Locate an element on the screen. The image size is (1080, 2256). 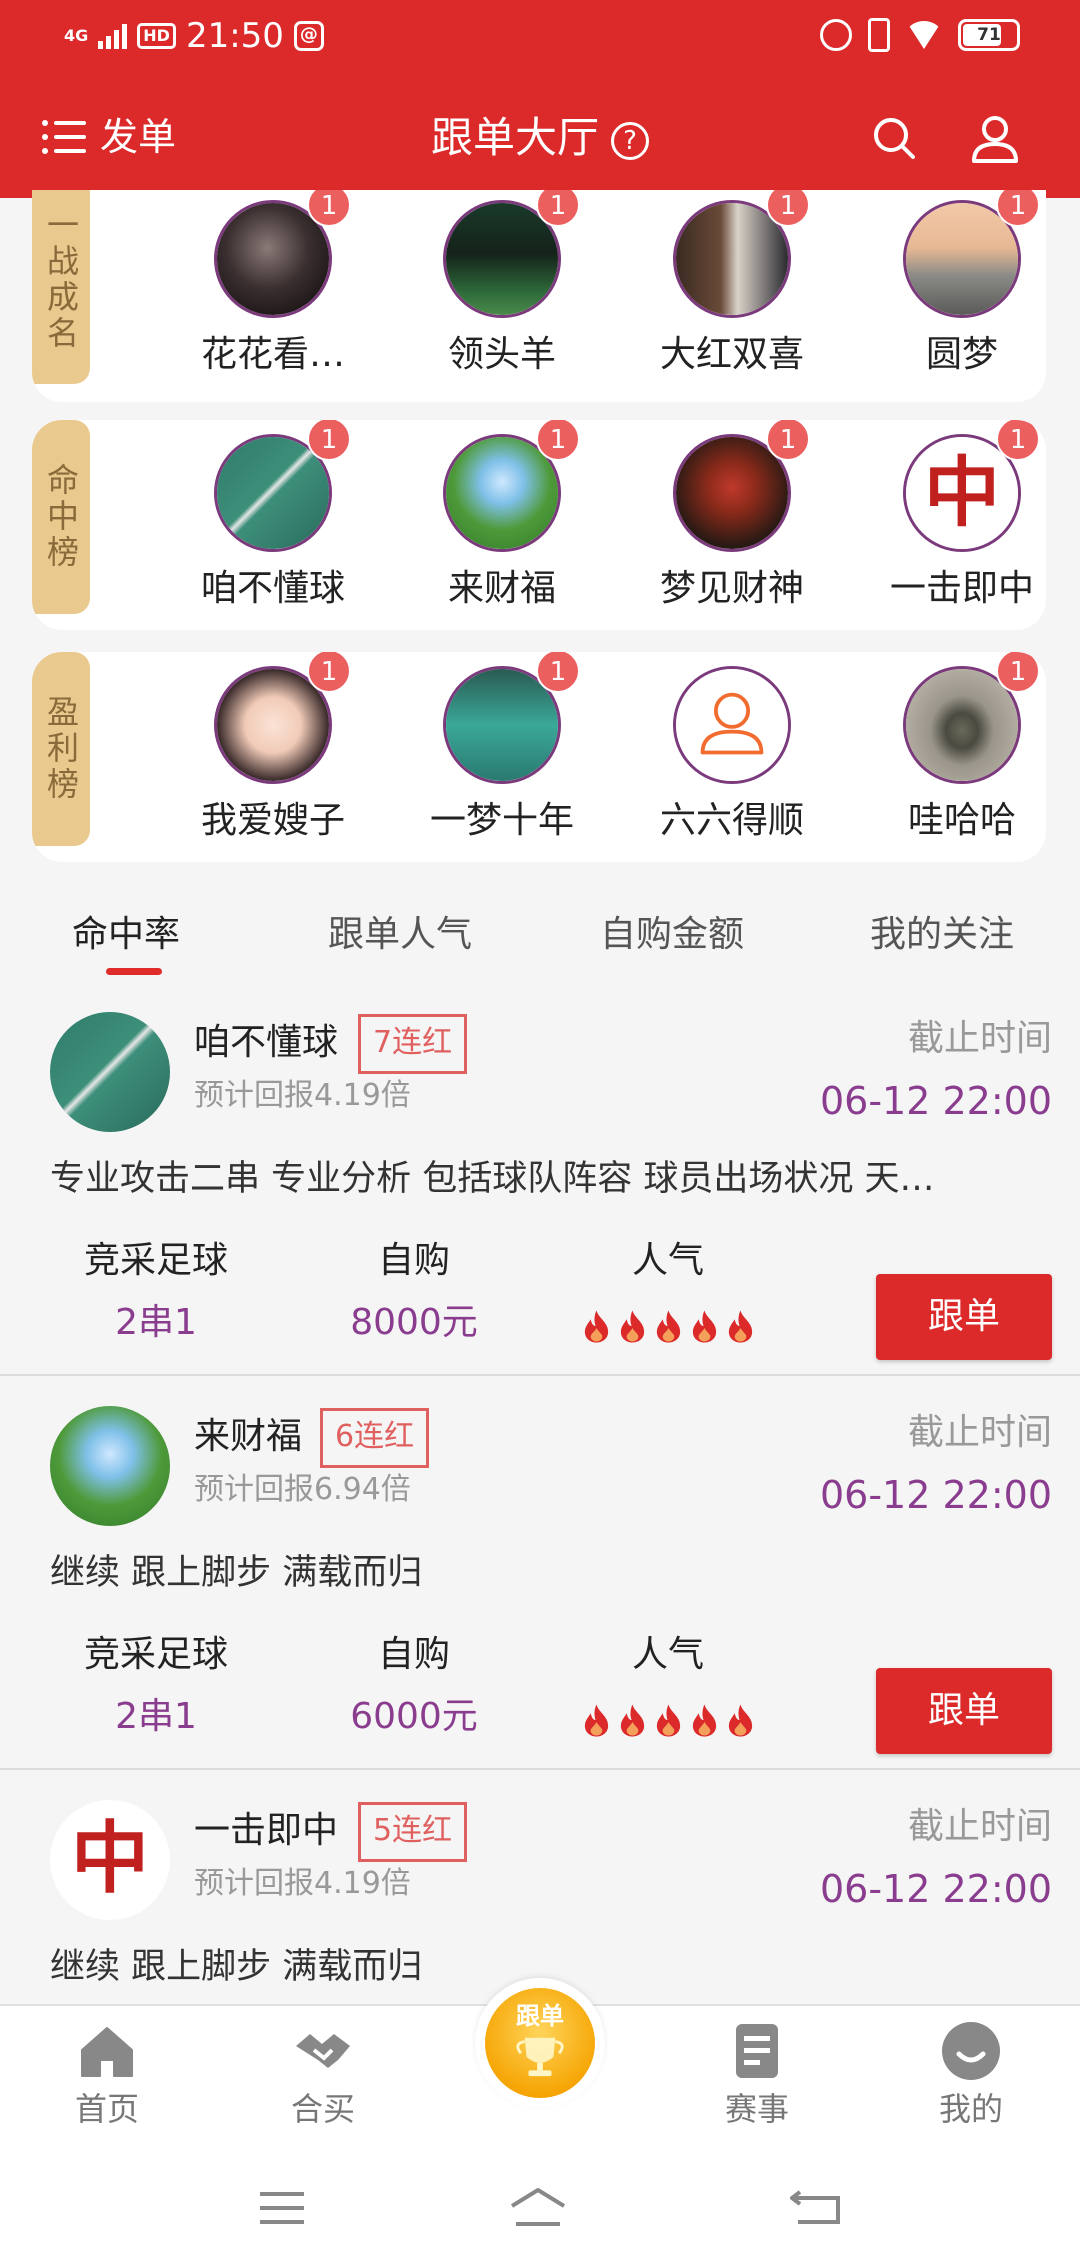
board-entry: 1 梦见财神 is located at coordinates (732, 516).